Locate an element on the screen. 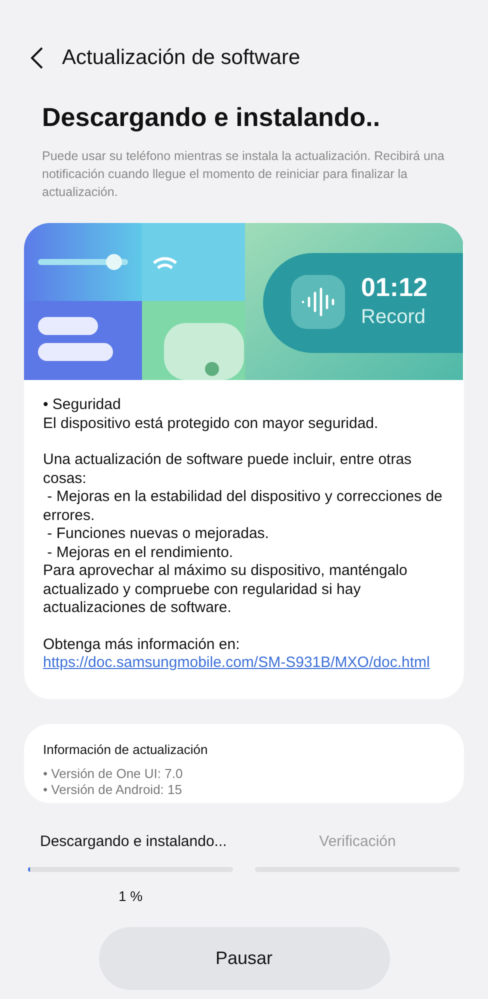 This screenshot has width=488, height=999. waveform-icon is located at coordinates (318, 301).